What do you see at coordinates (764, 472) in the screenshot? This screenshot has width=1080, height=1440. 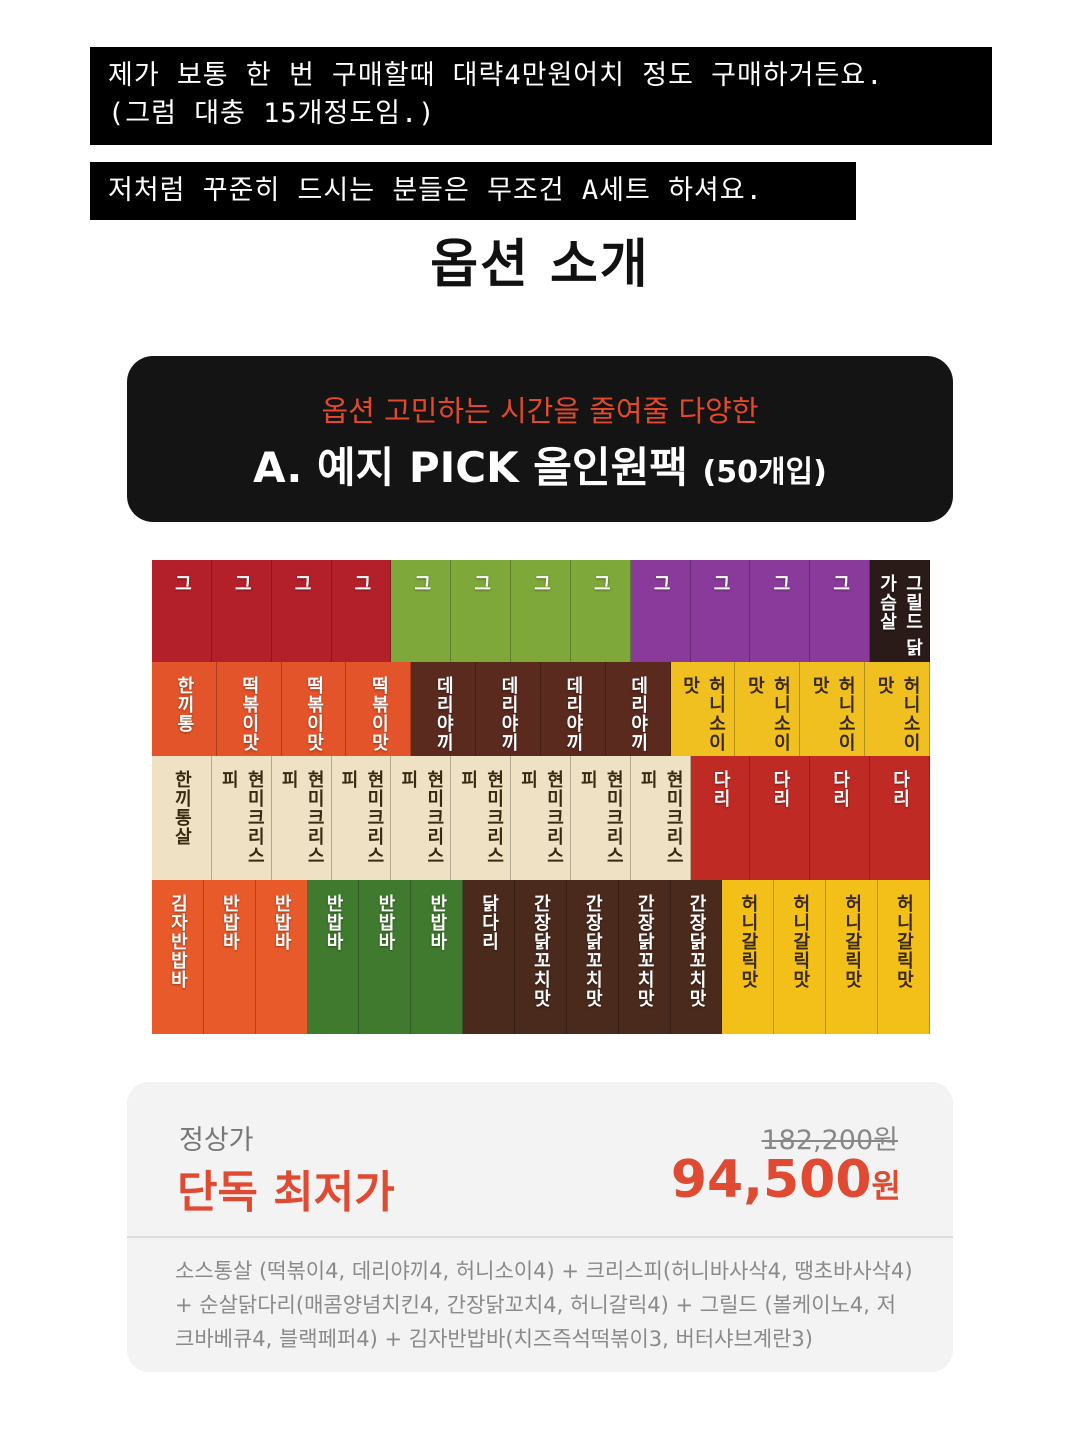 I see `banner-count: (50개입)` at bounding box center [764, 472].